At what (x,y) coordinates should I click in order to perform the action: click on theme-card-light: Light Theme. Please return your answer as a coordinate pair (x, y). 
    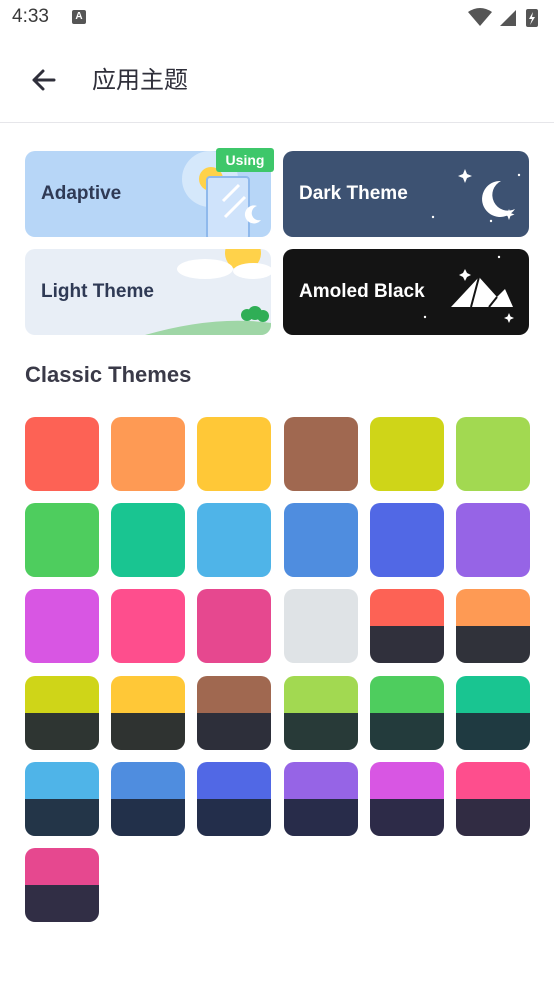
    Looking at the image, I should click on (148, 292).